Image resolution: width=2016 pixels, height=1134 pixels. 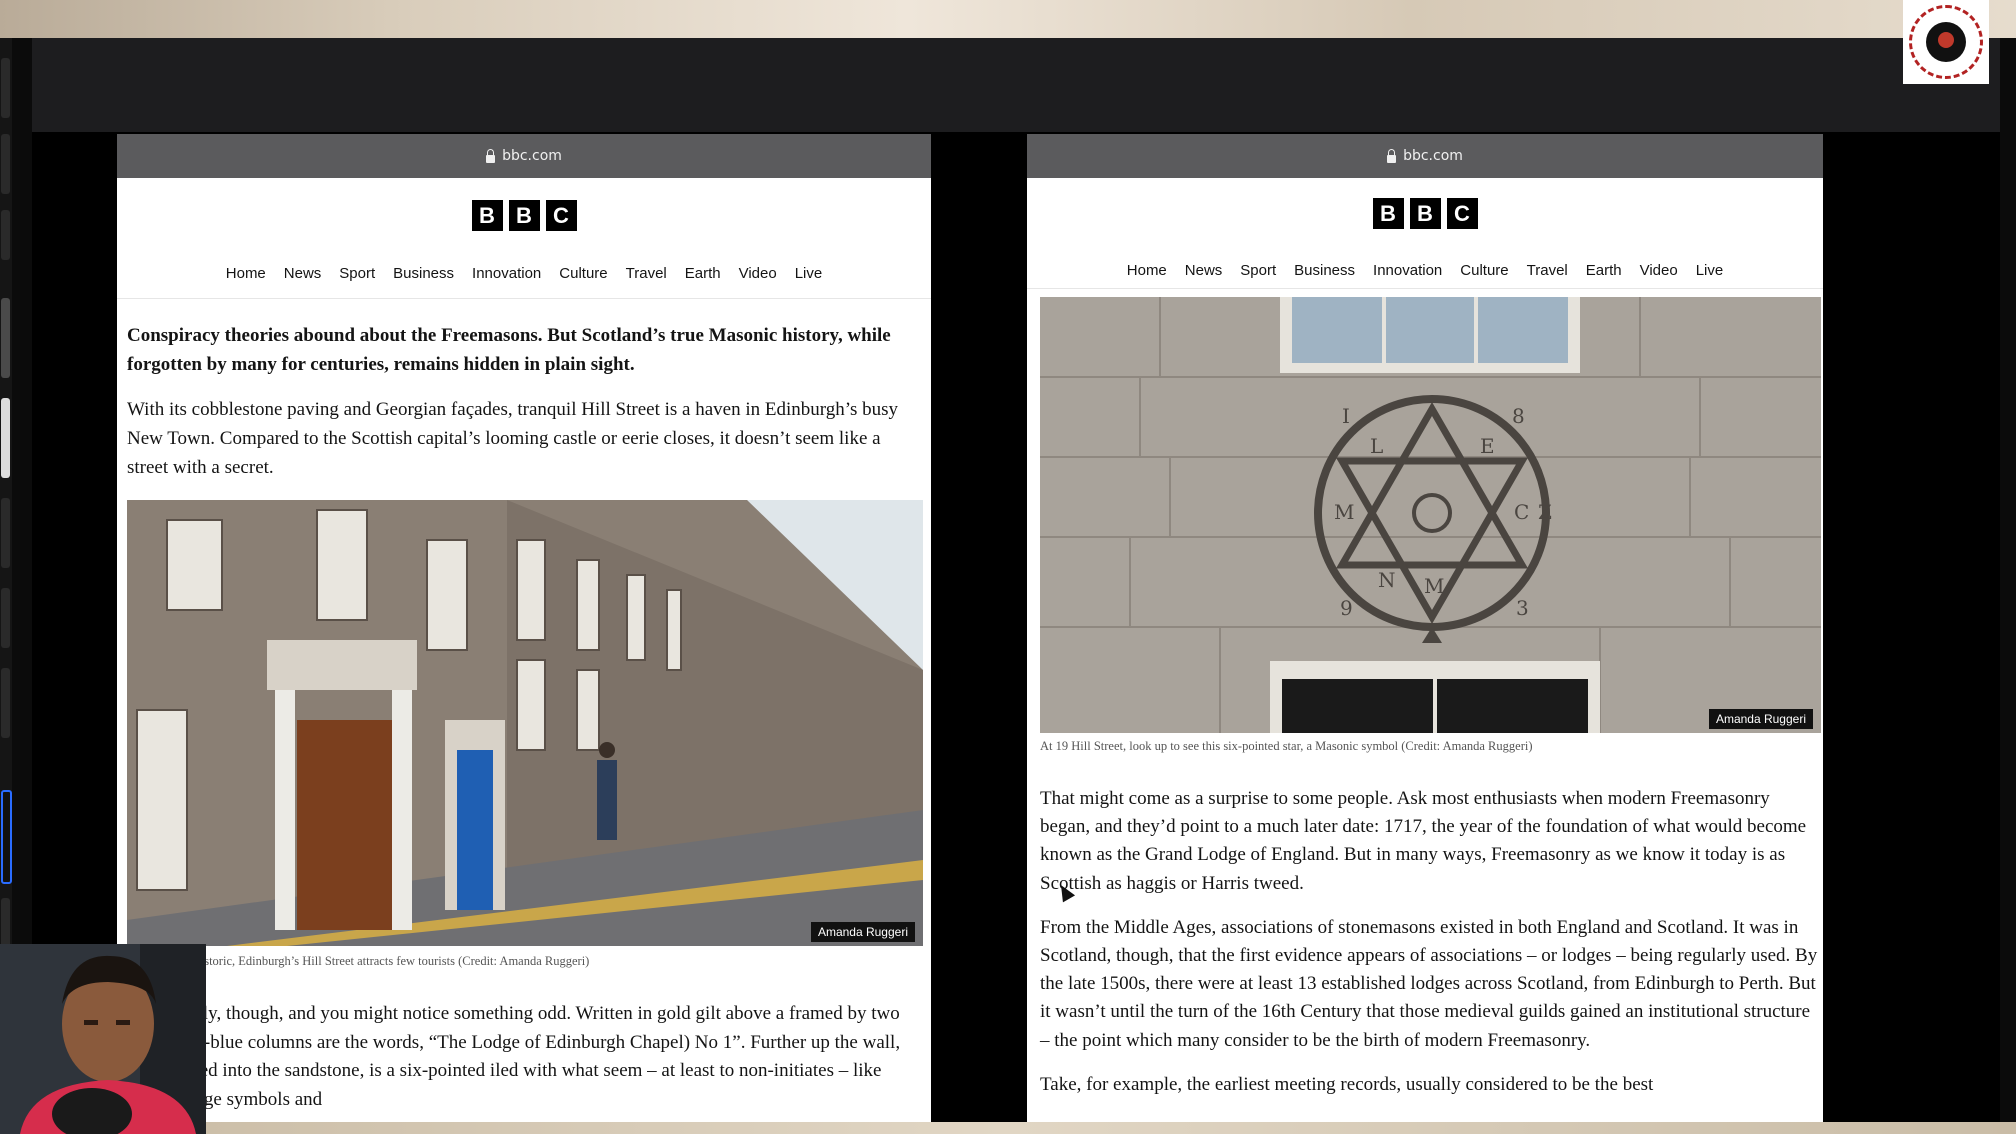 I want to click on dock-icon-active, so click(x=6, y=837).